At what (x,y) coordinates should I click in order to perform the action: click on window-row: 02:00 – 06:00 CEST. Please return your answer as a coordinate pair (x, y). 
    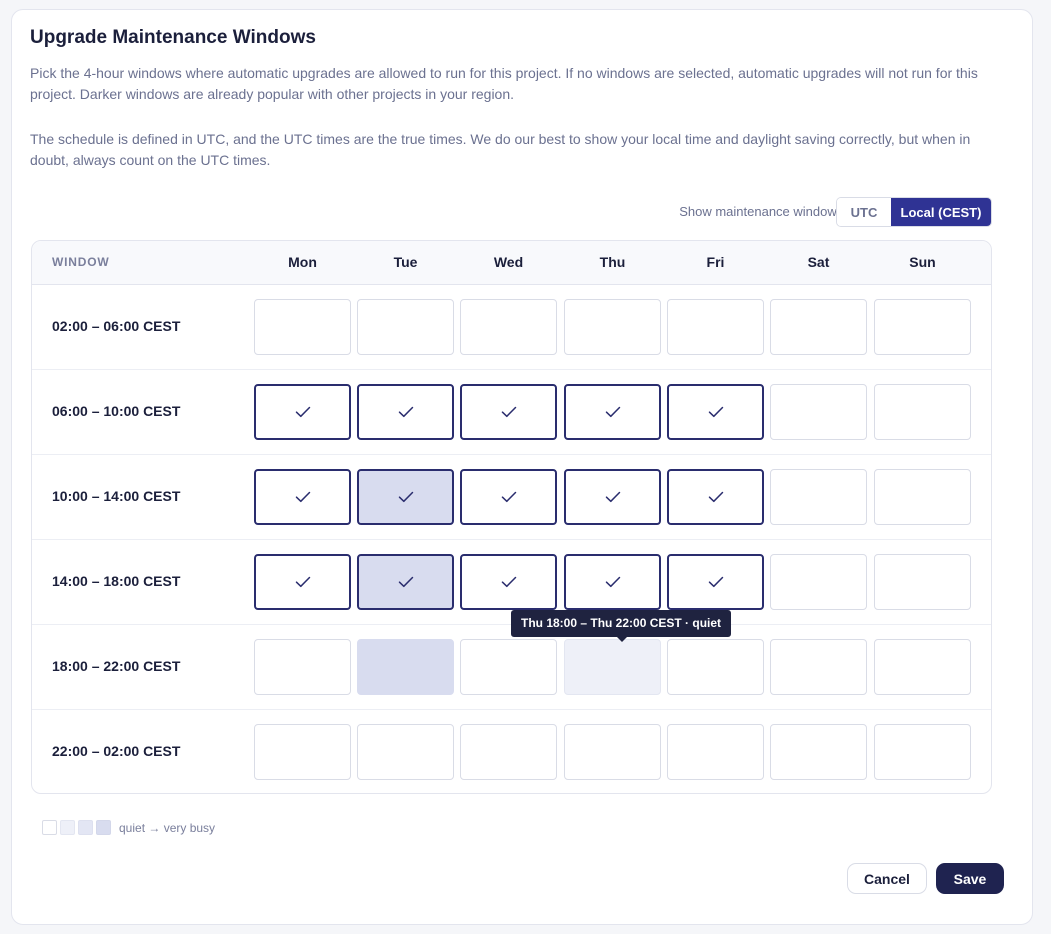
    Looking at the image, I should click on (511, 327).